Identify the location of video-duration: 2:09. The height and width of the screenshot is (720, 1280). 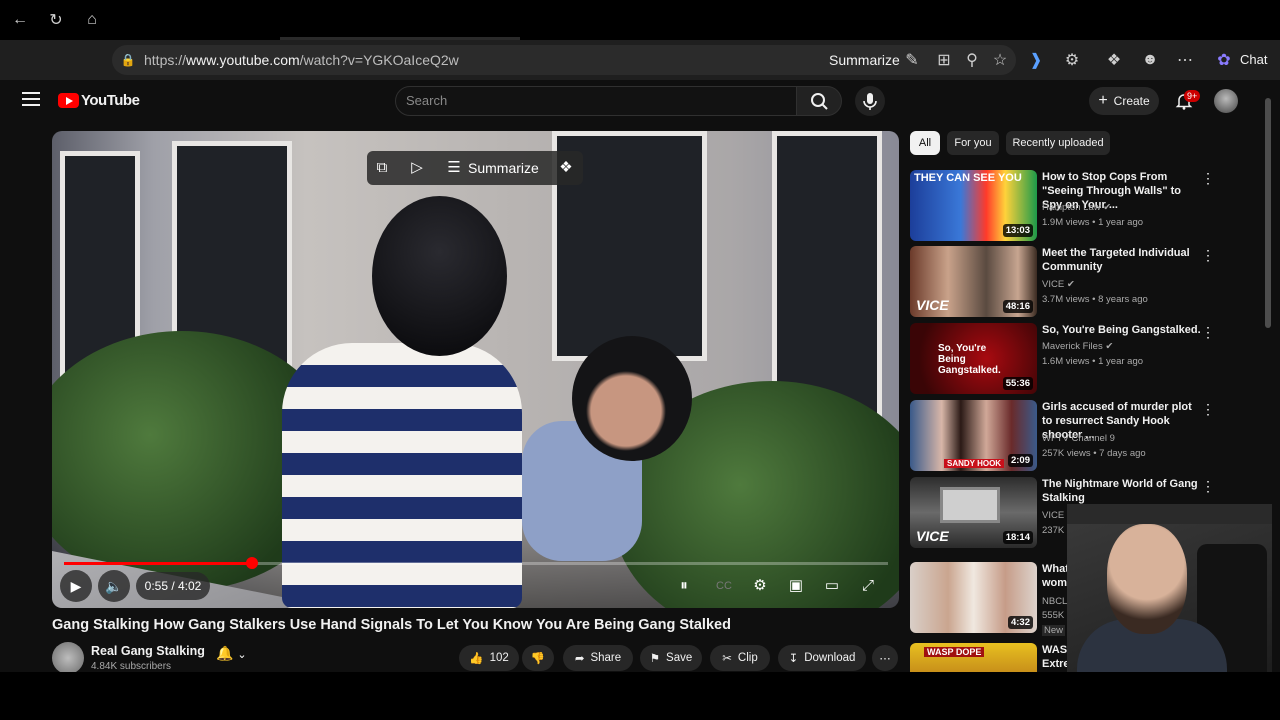
(1020, 460).